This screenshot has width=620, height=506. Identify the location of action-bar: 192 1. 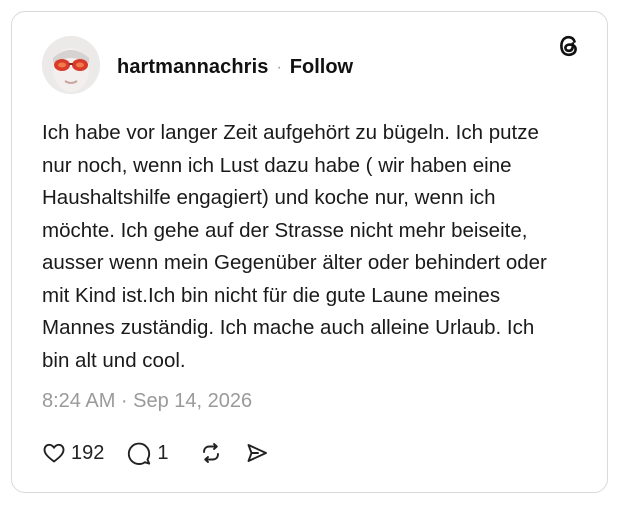
(155, 453).